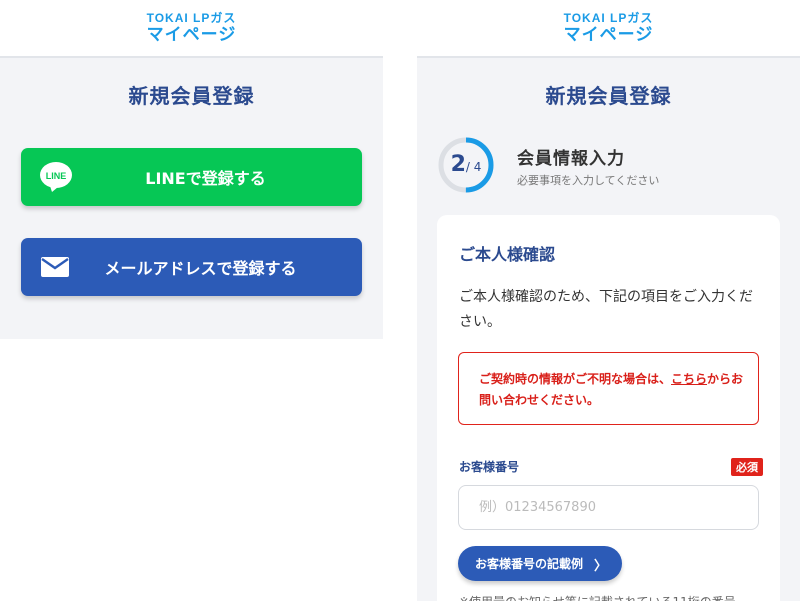  I want to click on card-description: ご本人様確認のため、下記の項目をご入力ください。, so click(606, 309).